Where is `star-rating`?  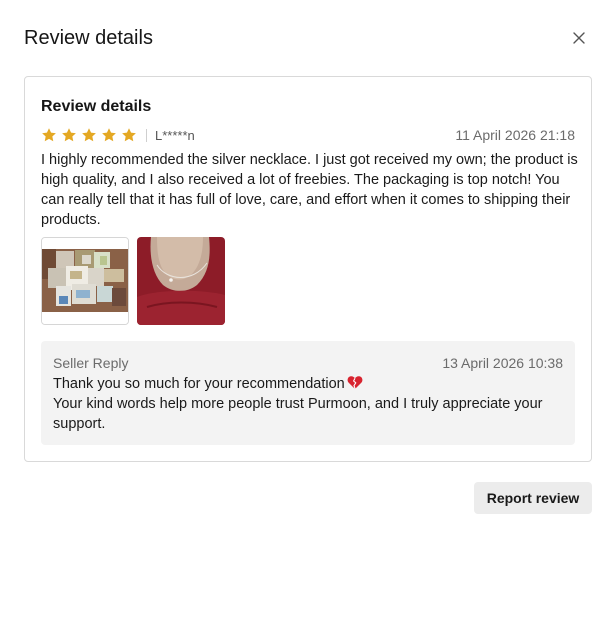 star-rating is located at coordinates (89, 135).